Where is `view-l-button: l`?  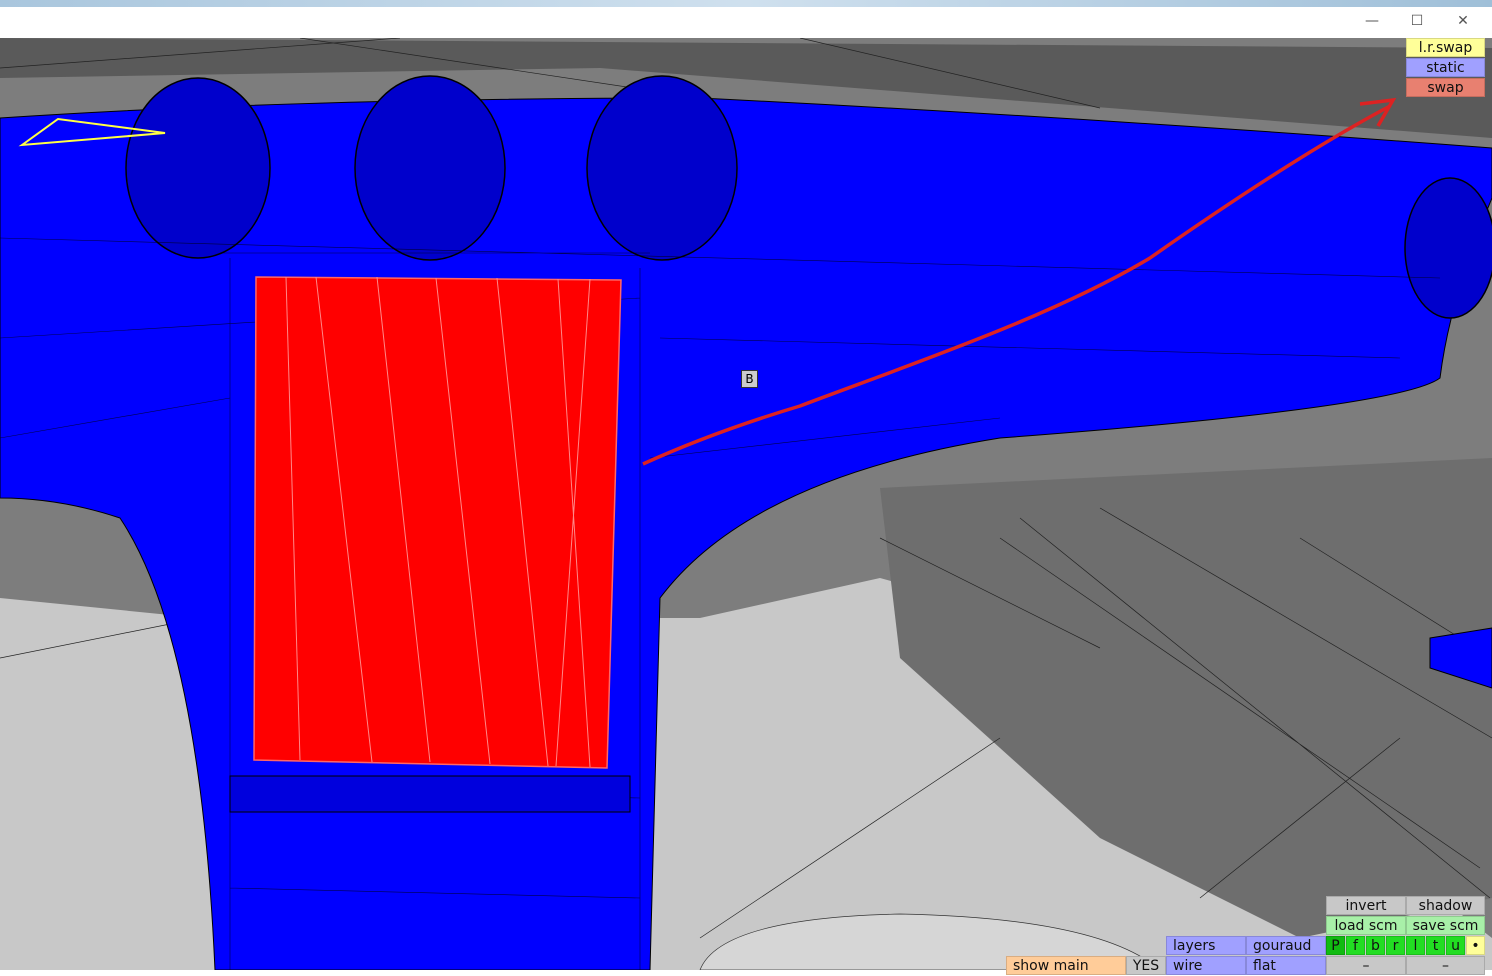 view-l-button: l is located at coordinates (1415, 945).